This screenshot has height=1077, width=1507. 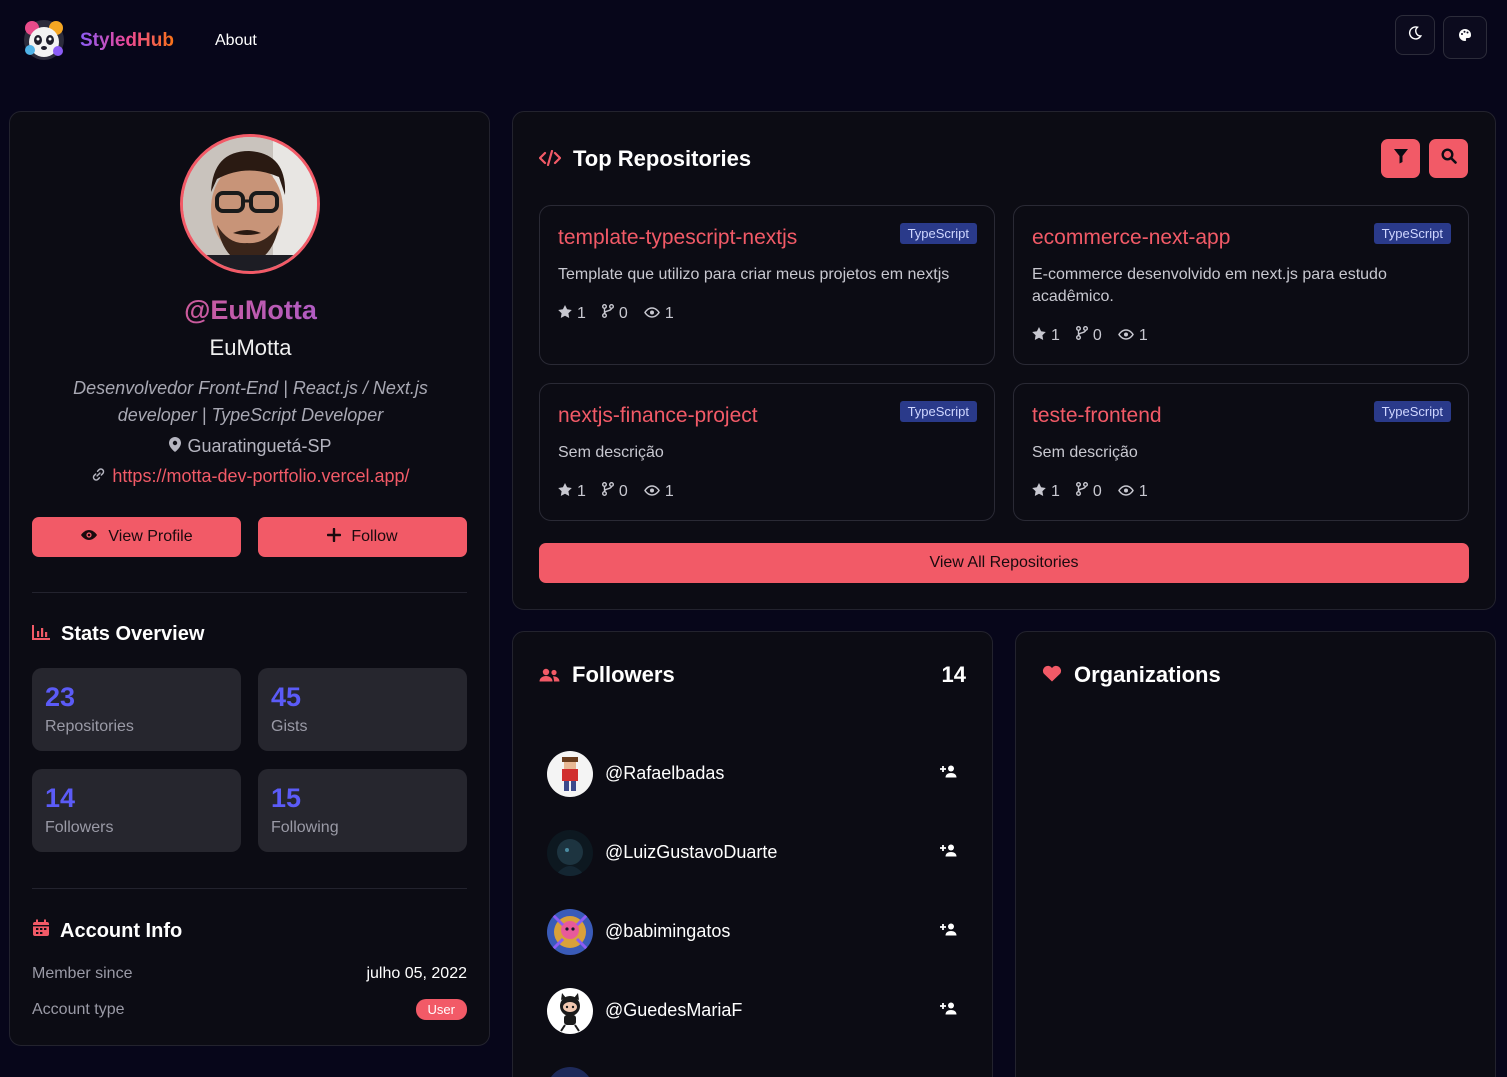 I want to click on profile-name: EuMotta, so click(x=250, y=347).